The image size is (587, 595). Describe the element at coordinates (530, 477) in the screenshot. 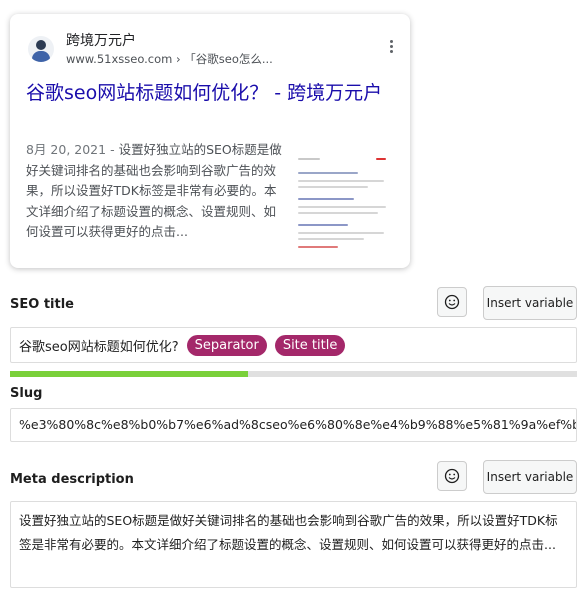

I see `meta-insert-variable-button: Insert variable` at that location.